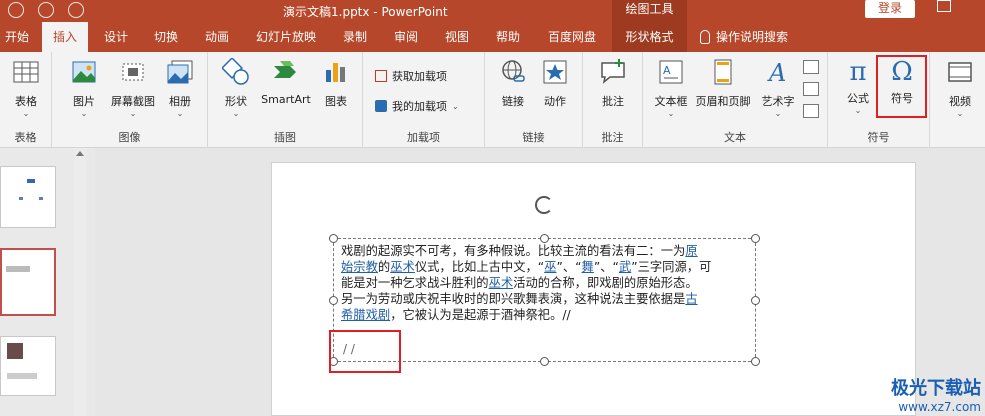  What do you see at coordinates (723, 101) in the screenshot?
I see `header-footer-label: 页眉和页脚` at bounding box center [723, 101].